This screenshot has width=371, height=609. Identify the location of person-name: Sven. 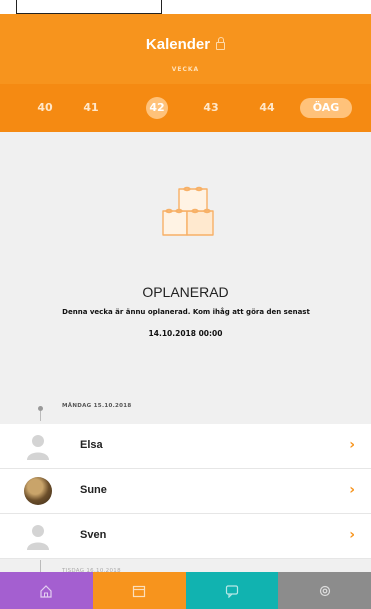
(93, 535).